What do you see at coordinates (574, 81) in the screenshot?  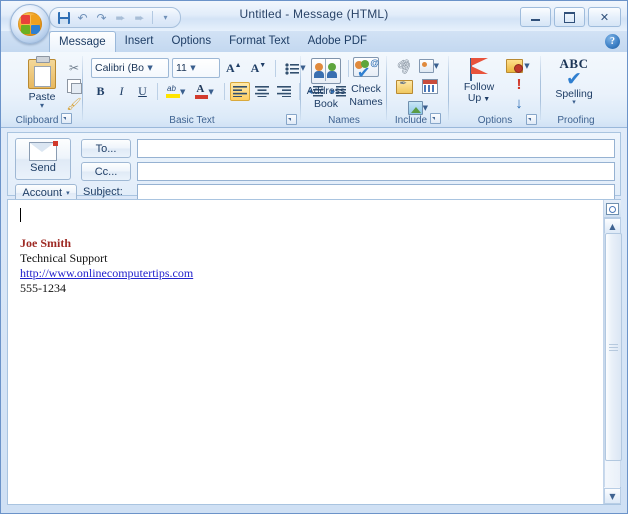 I see `spelling-button: ABC ✔ Spelling ▾` at bounding box center [574, 81].